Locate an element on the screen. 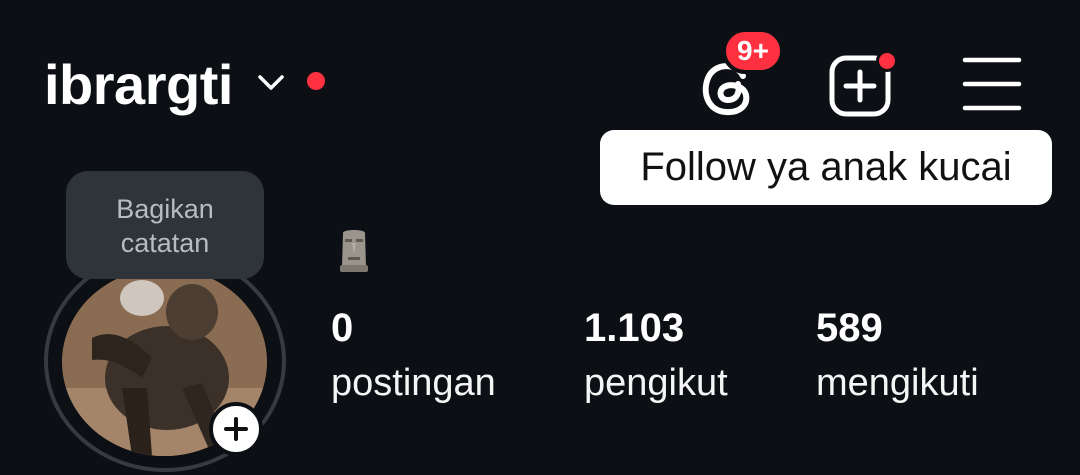 This screenshot has height=475, width=1080. following-count: 589 is located at coordinates (849, 328).